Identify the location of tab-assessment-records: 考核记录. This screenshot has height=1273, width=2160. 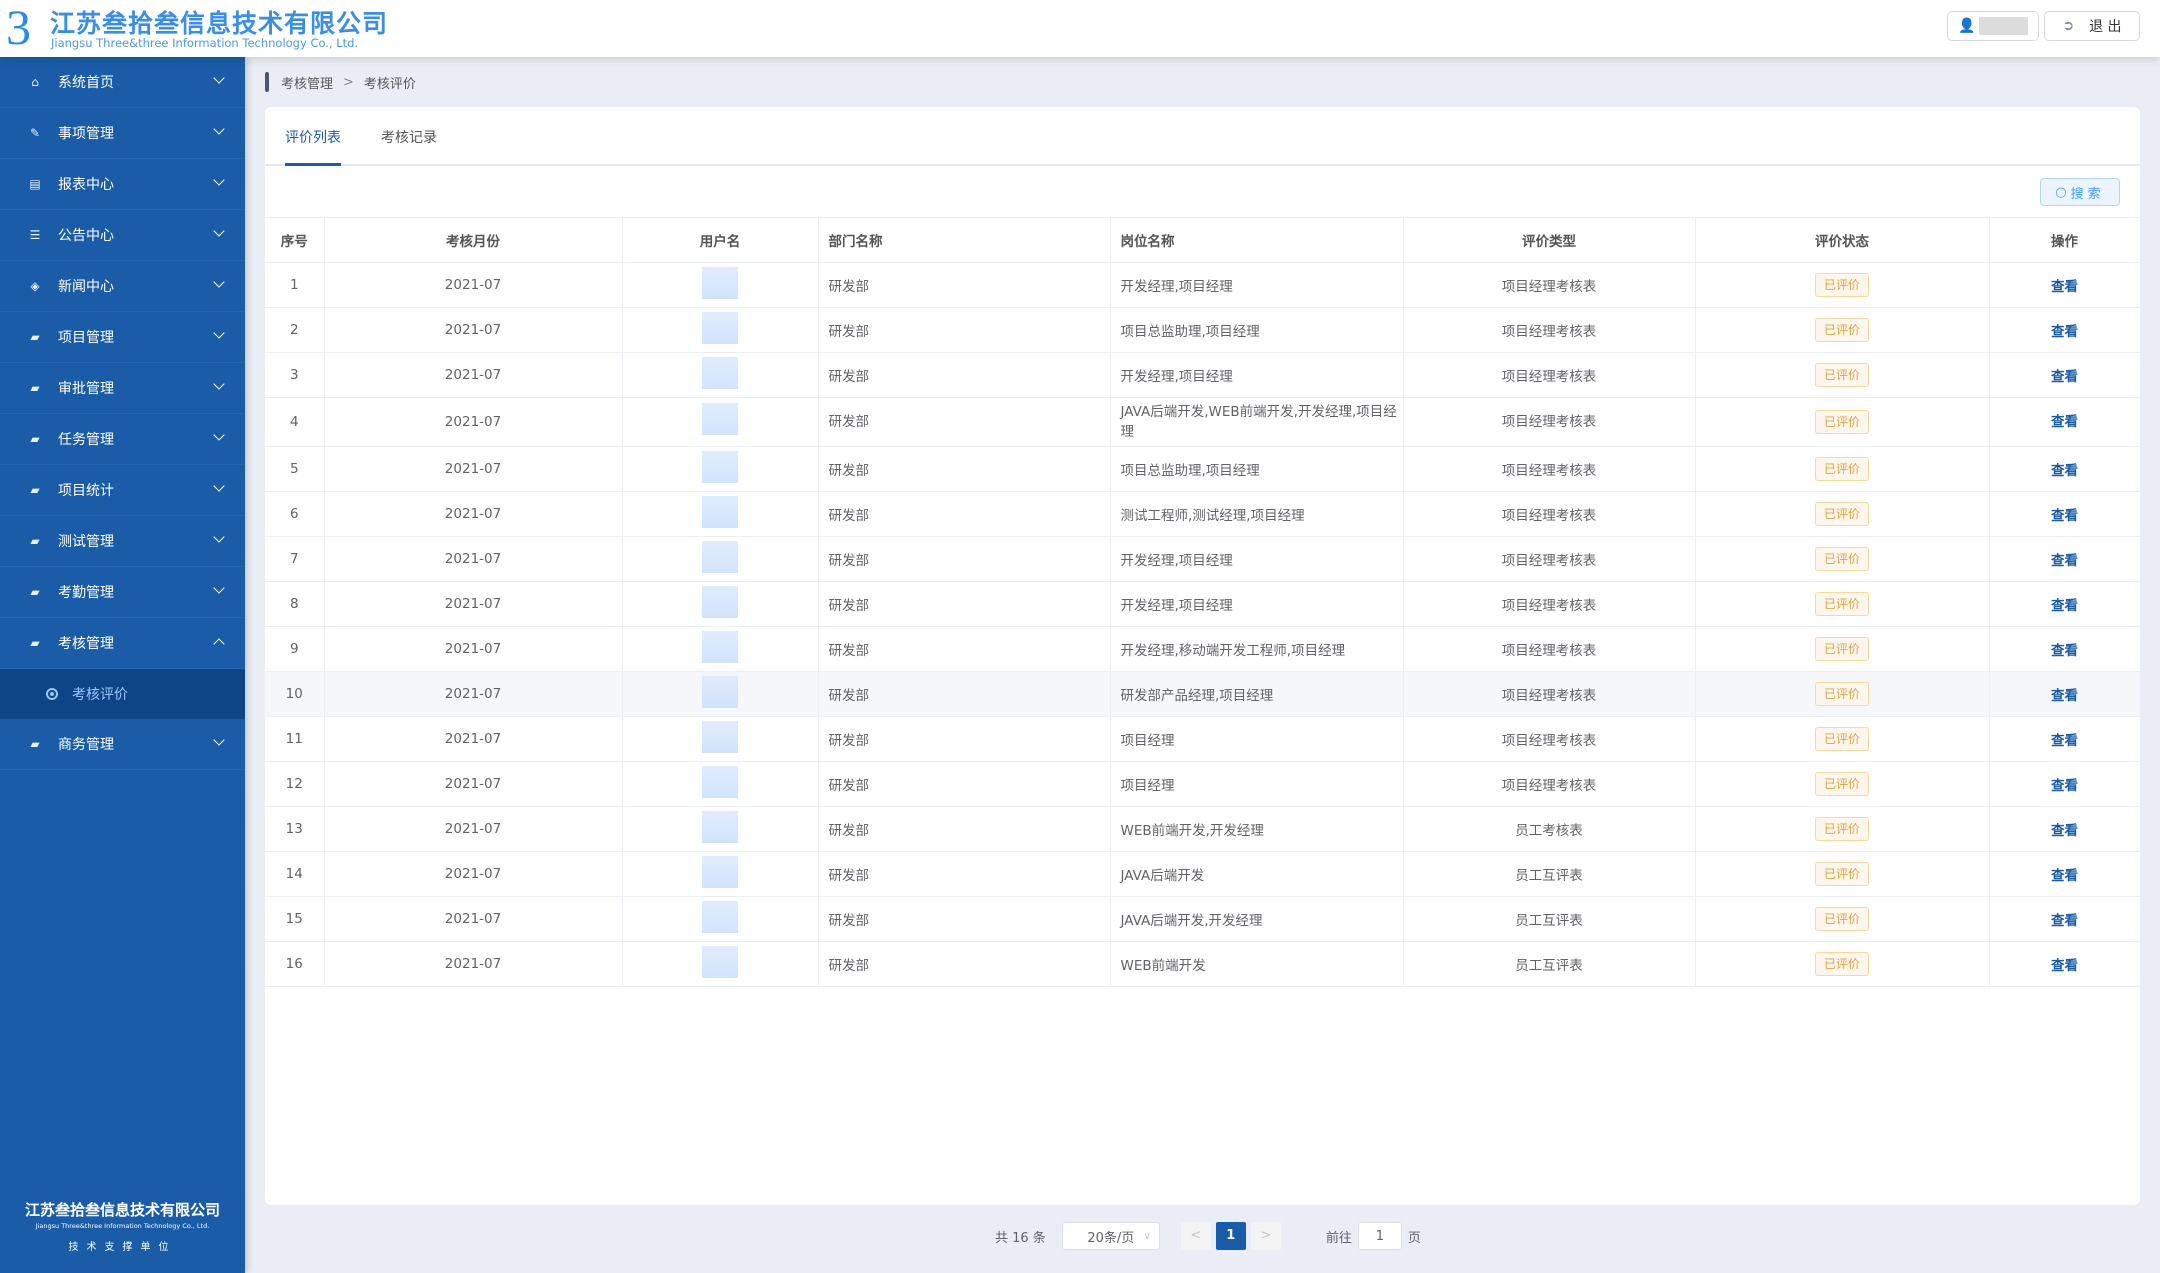
(409, 136).